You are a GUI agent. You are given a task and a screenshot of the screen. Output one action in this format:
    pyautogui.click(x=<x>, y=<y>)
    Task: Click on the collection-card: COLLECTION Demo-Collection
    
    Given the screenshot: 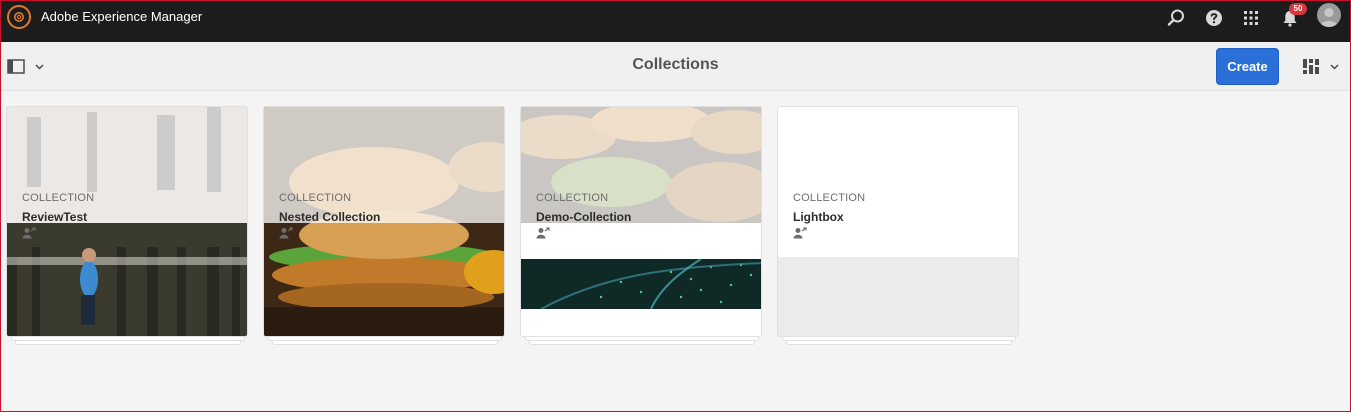 What is the action you would take?
    pyautogui.click(x=641, y=221)
    